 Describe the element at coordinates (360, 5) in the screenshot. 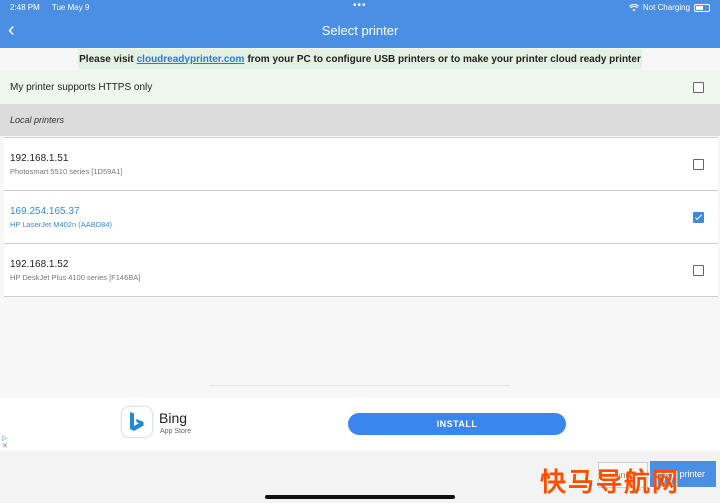

I see `multitasking-dots: •••` at that location.